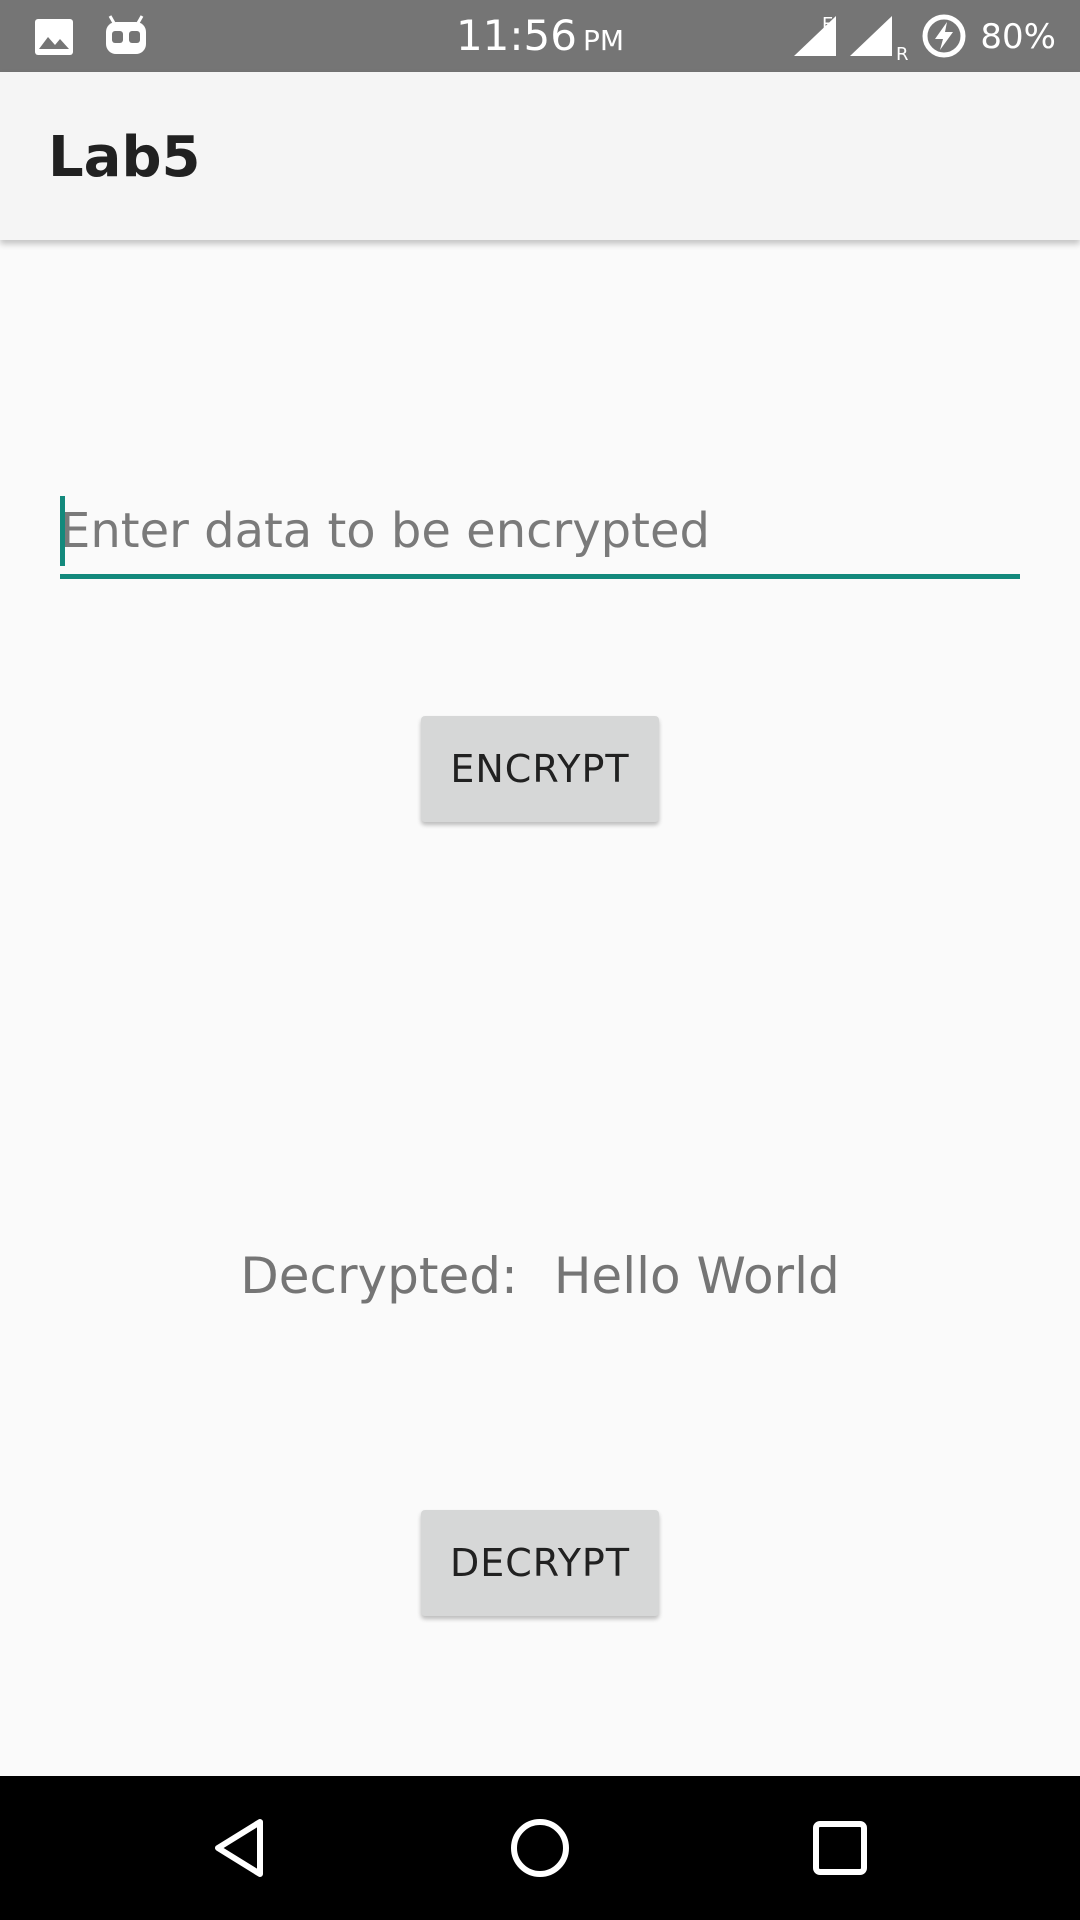  What do you see at coordinates (1018, 37) in the screenshot?
I see `battery-percentage: 80%` at bounding box center [1018, 37].